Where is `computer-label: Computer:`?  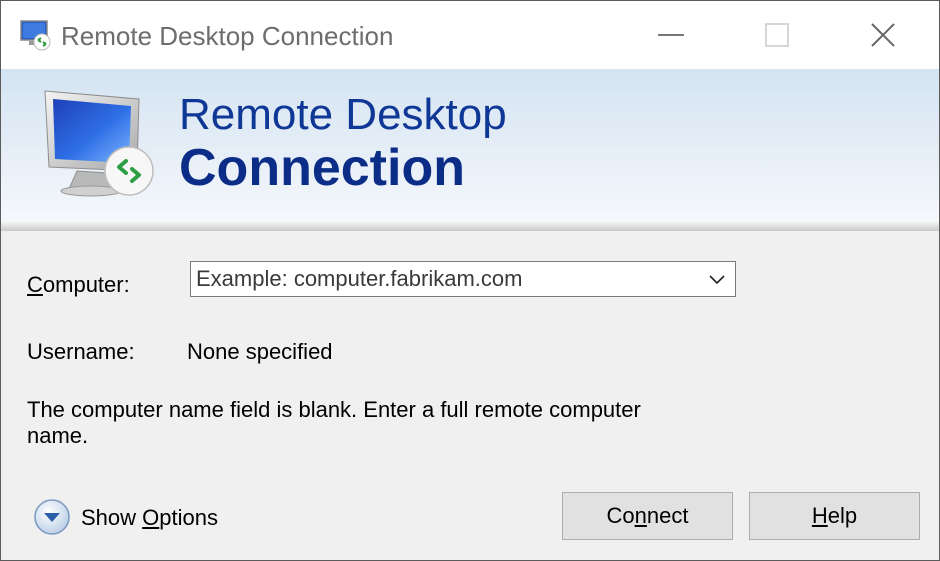 computer-label: Computer: is located at coordinates (78, 285).